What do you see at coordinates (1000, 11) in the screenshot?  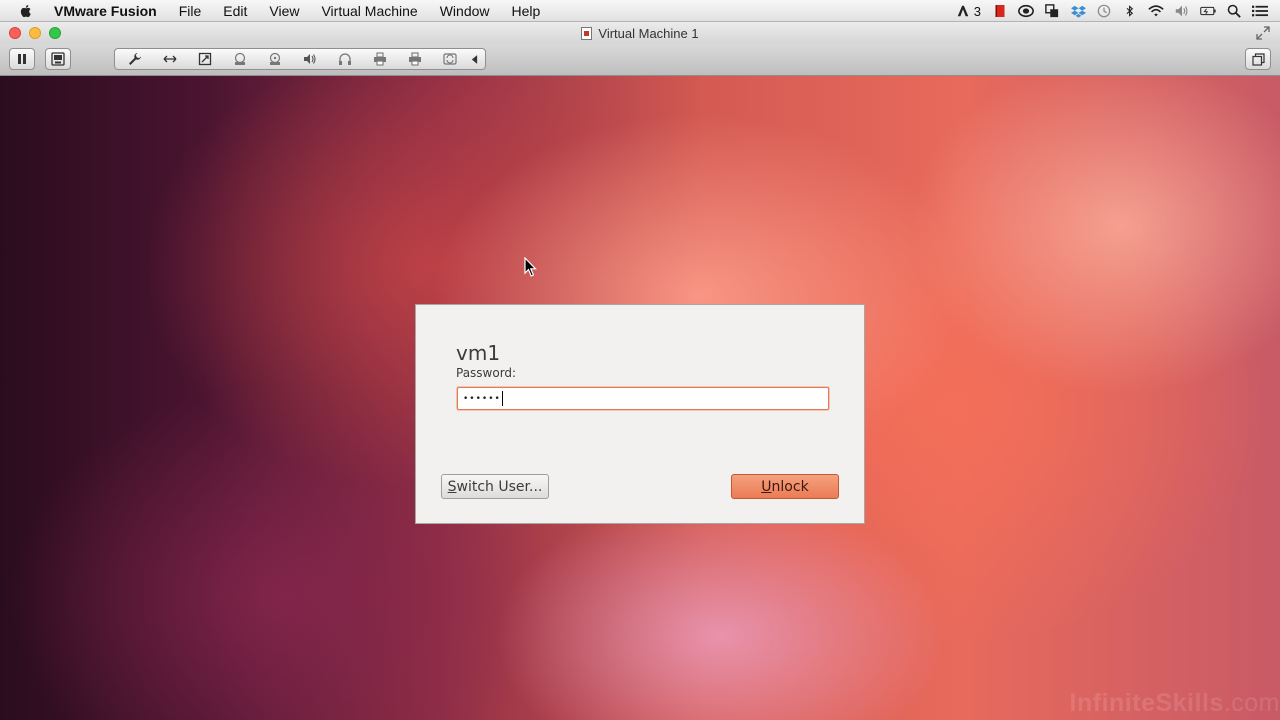 I see `red-app-icon` at bounding box center [1000, 11].